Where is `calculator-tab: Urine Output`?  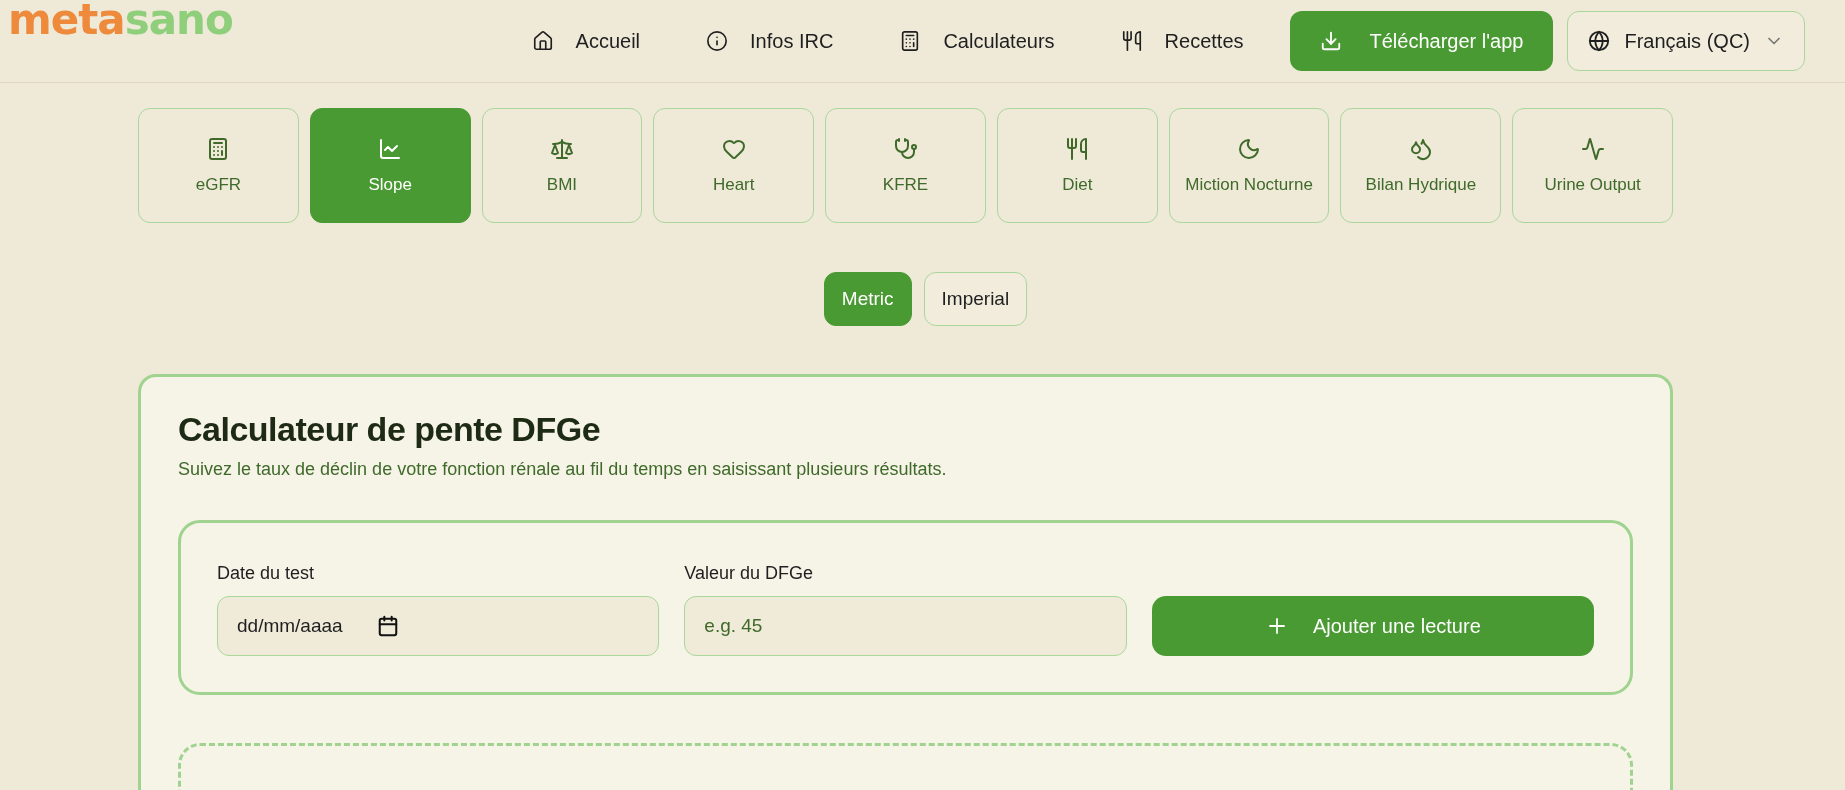
calculator-tab: Urine Output is located at coordinates (1593, 165).